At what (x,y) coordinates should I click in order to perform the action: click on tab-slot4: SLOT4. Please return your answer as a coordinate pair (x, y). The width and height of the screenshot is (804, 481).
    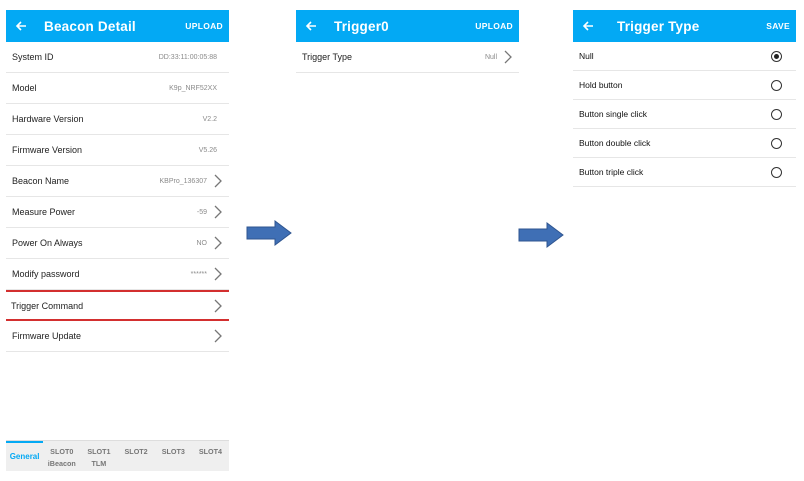
    Looking at the image, I should click on (210, 456).